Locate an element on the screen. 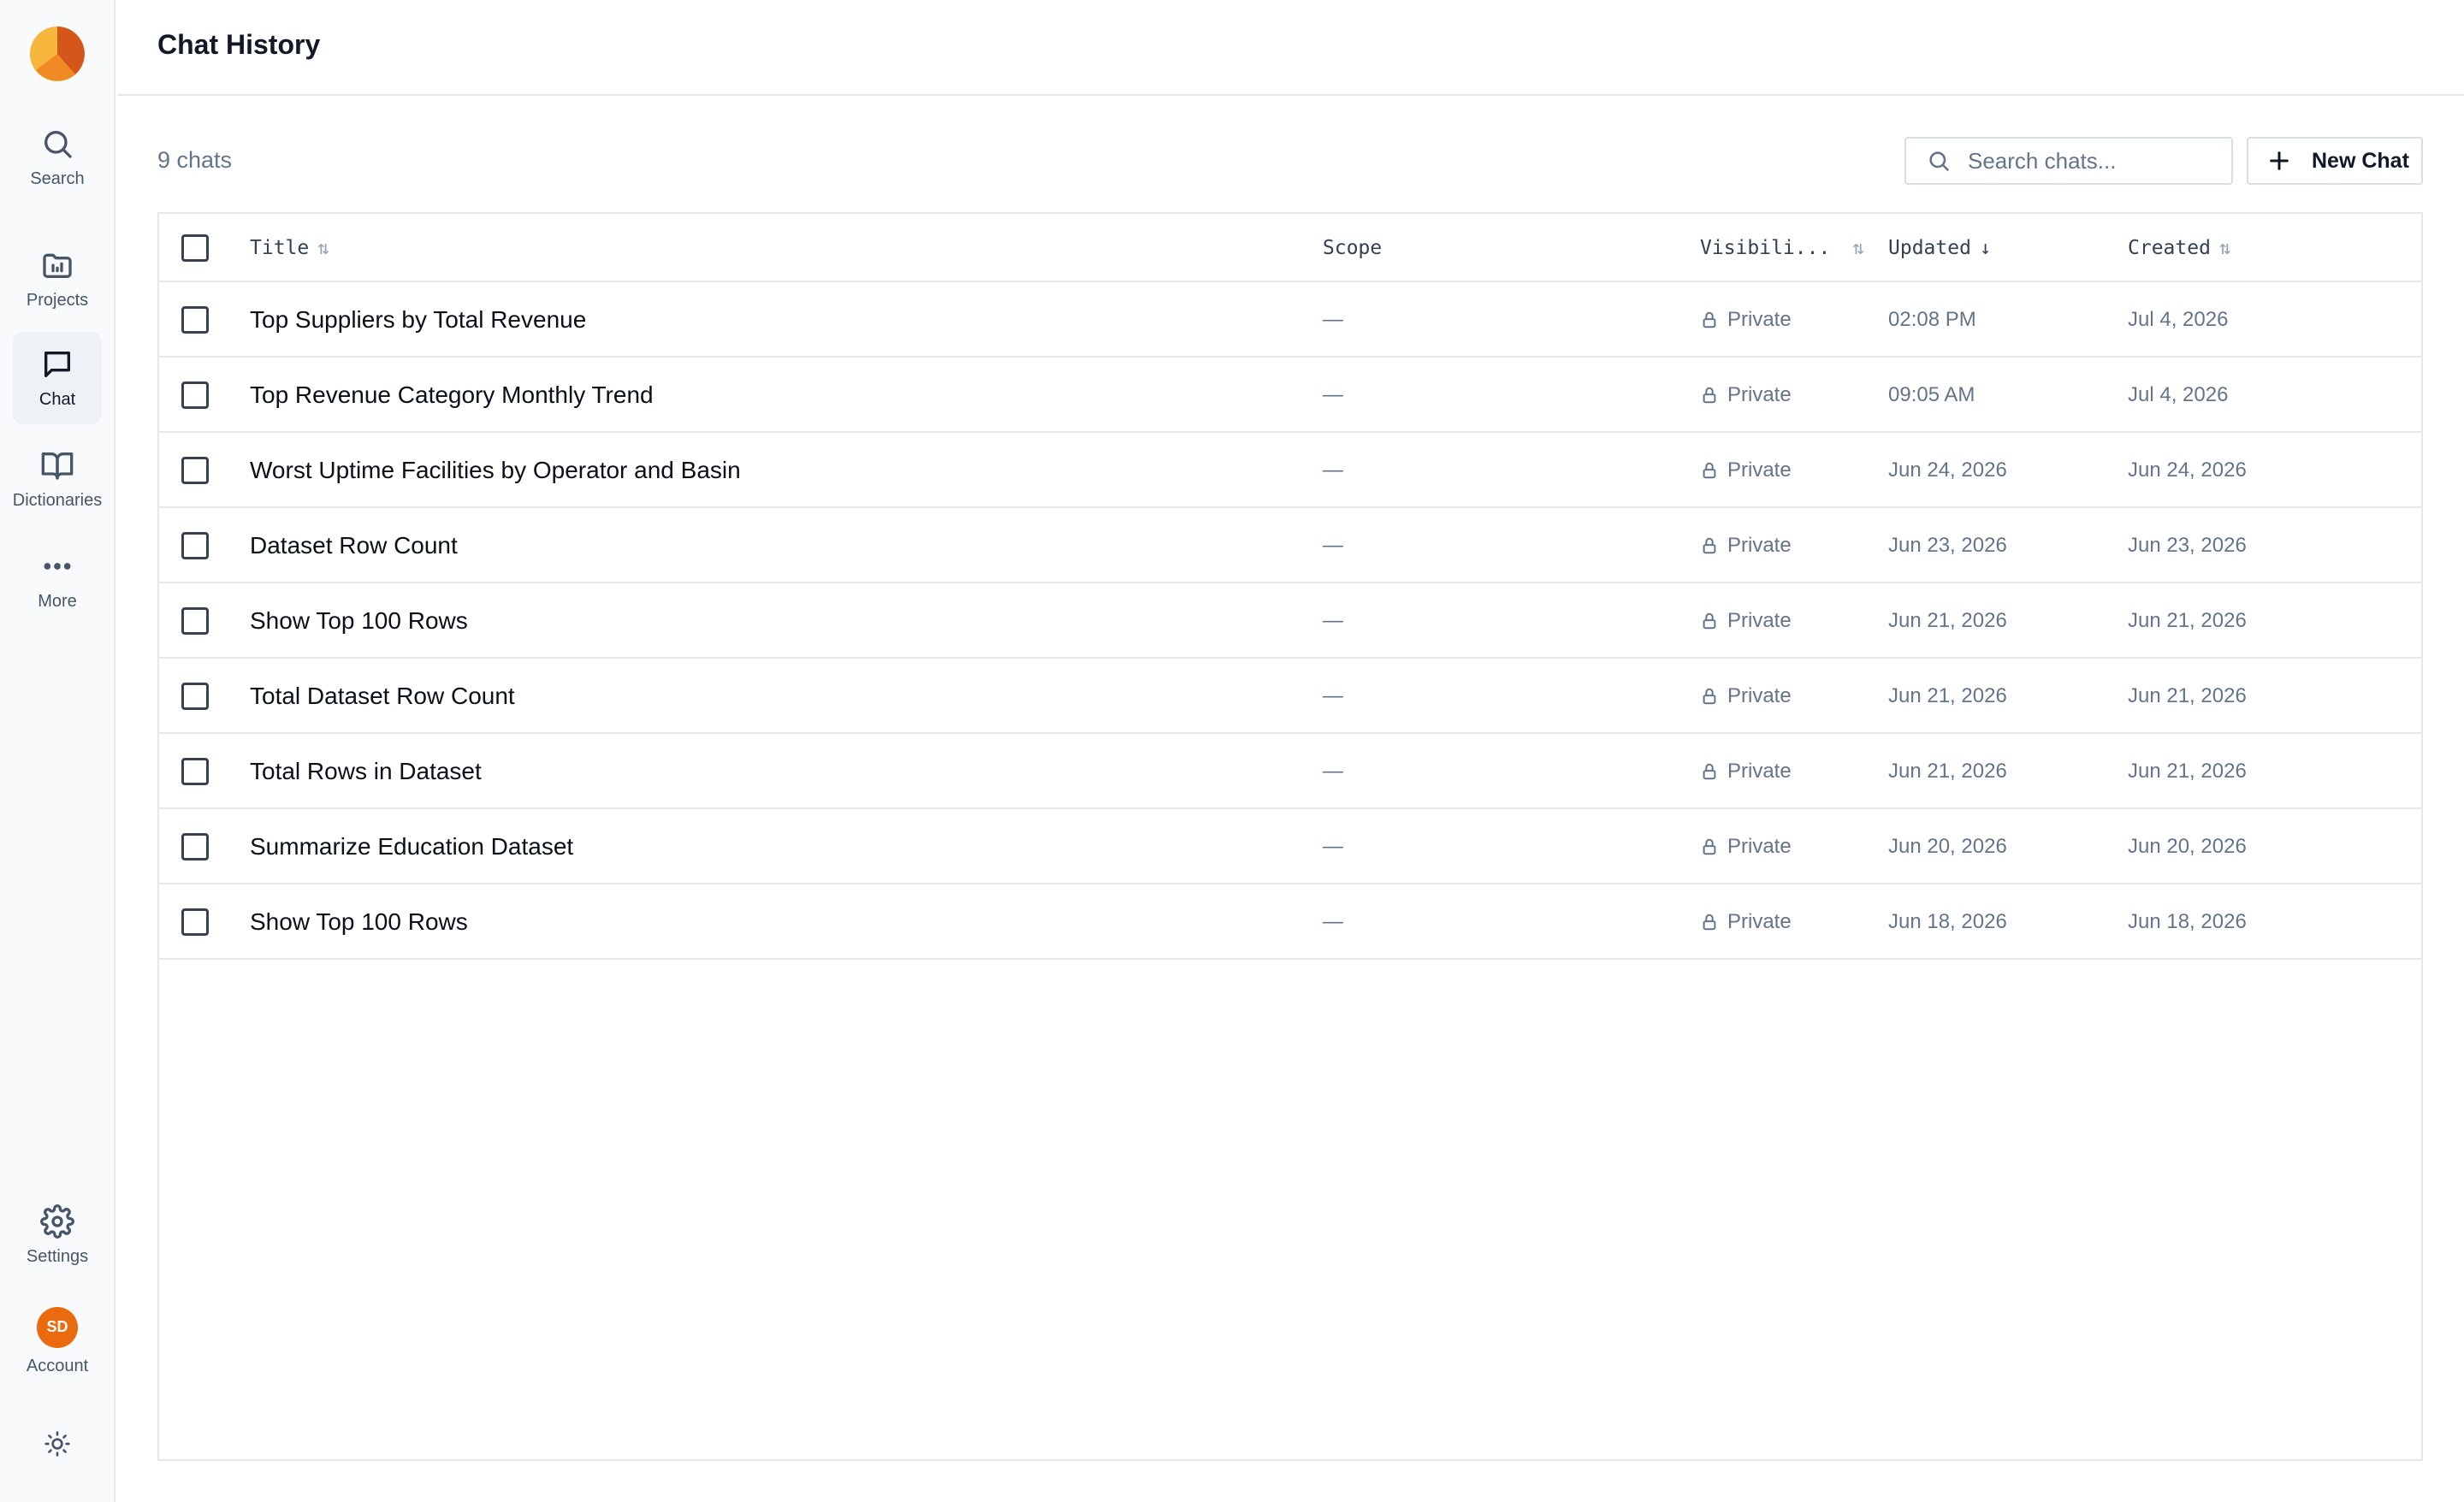 Image resolution: width=2464 pixels, height=1502 pixels. avatar: SD is located at coordinates (57, 1327).